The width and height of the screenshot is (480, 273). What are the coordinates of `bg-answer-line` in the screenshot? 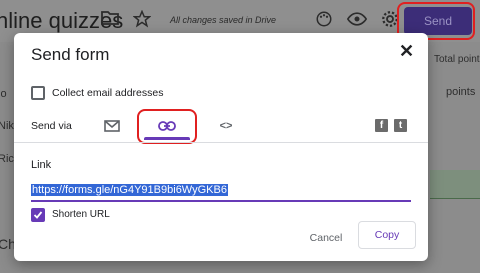 It's located at (455, 198).